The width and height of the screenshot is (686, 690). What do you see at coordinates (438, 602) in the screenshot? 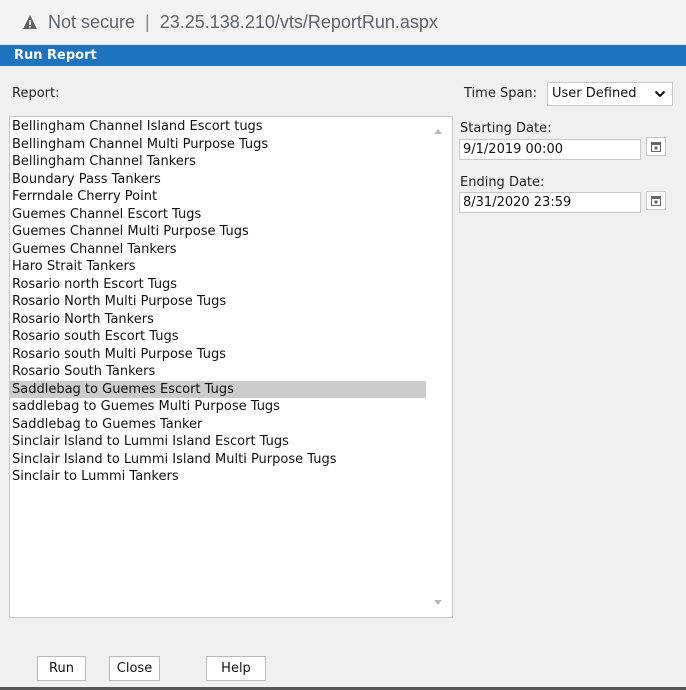
I see `scroll-down-arrow-icon` at bounding box center [438, 602].